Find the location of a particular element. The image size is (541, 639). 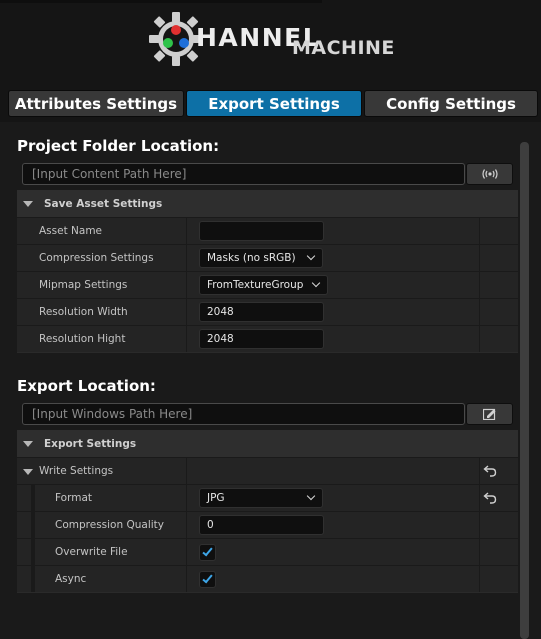

export-location-title: Export Location: is located at coordinates (86, 386).